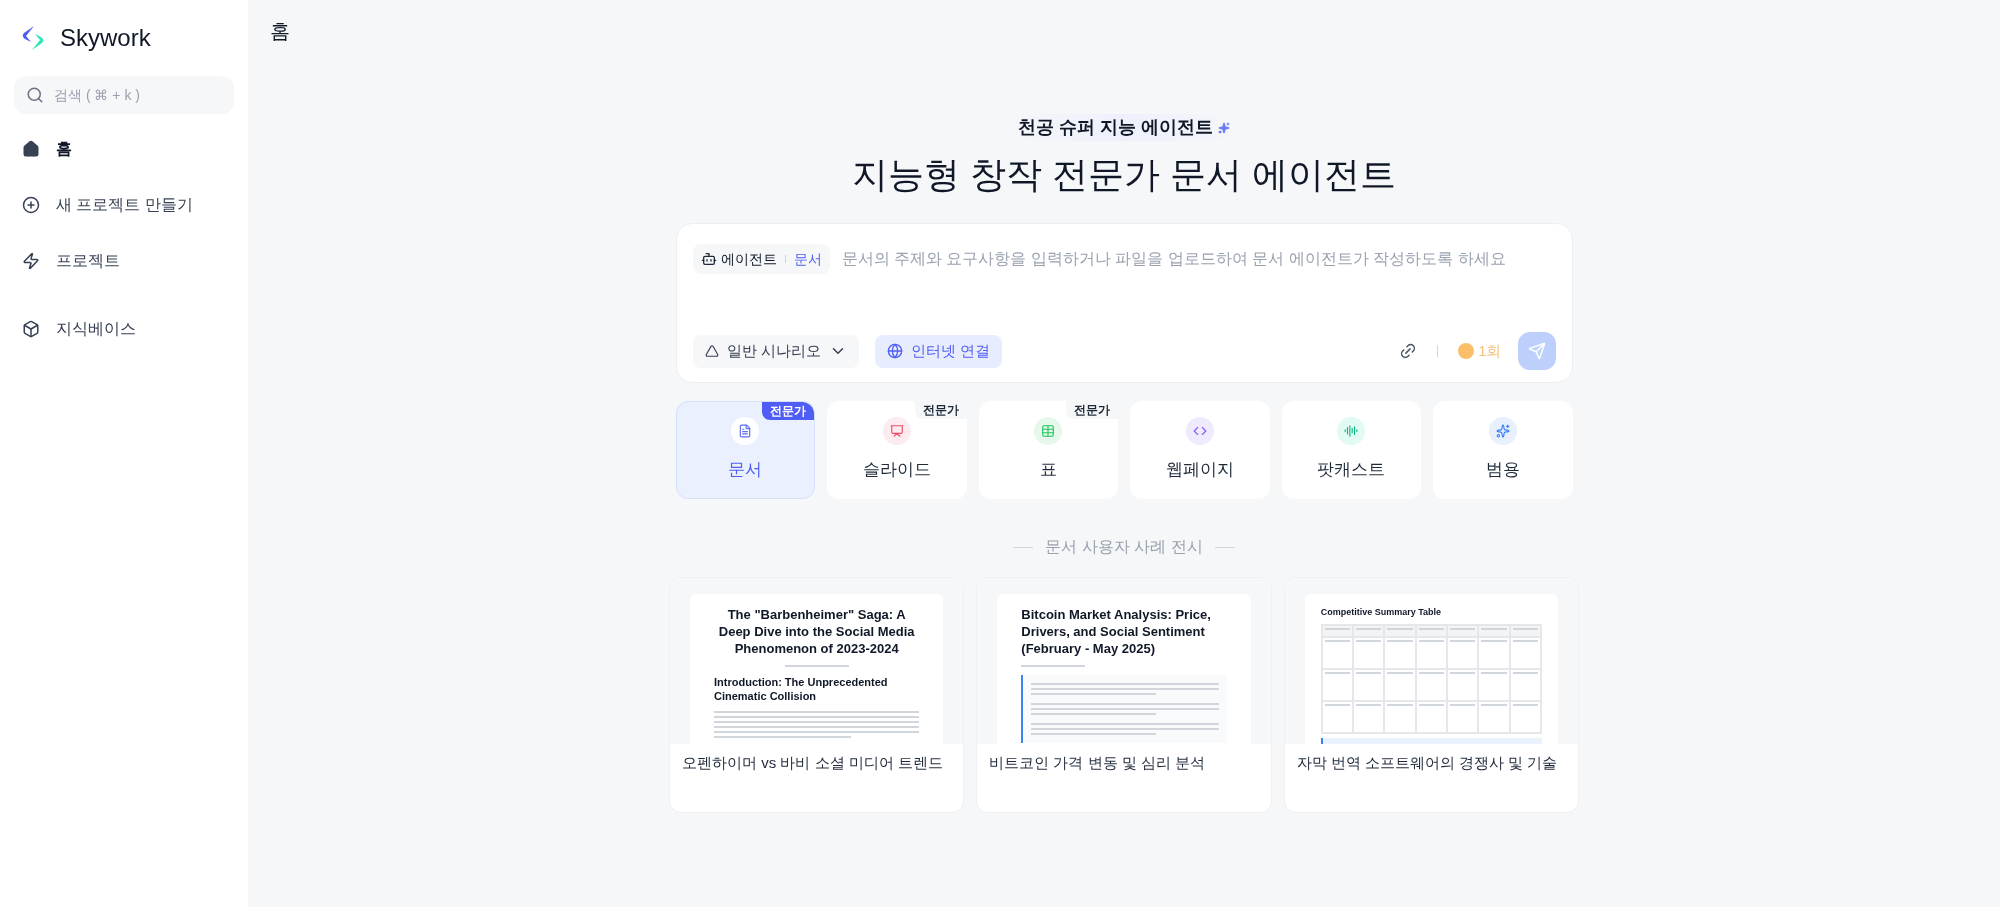  What do you see at coordinates (894, 351) in the screenshot?
I see `globe-icon` at bounding box center [894, 351].